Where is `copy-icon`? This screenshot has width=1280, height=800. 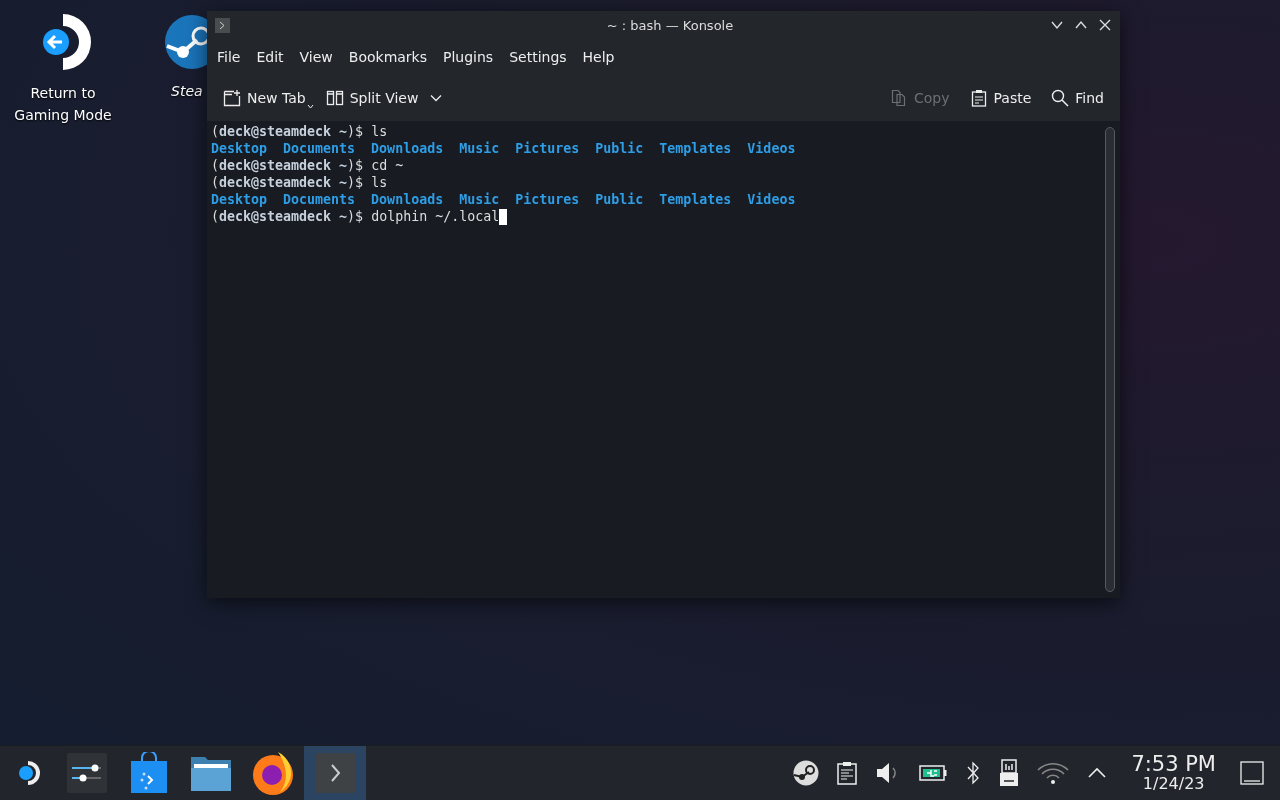 copy-icon is located at coordinates (899, 98).